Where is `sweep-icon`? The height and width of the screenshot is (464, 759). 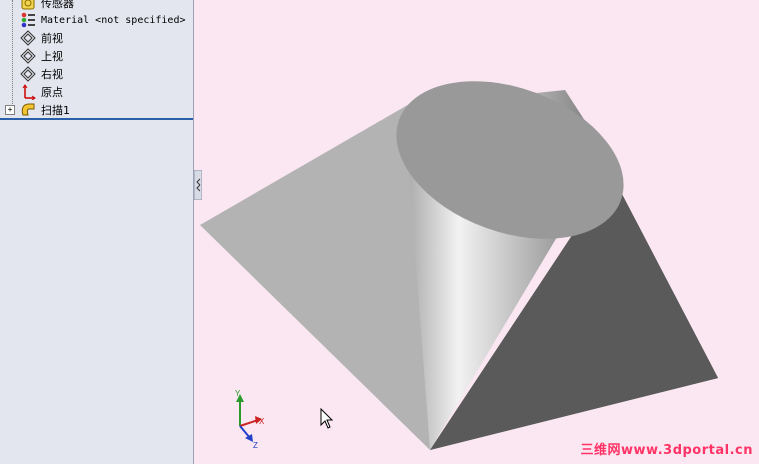
sweep-icon is located at coordinates (28, 110).